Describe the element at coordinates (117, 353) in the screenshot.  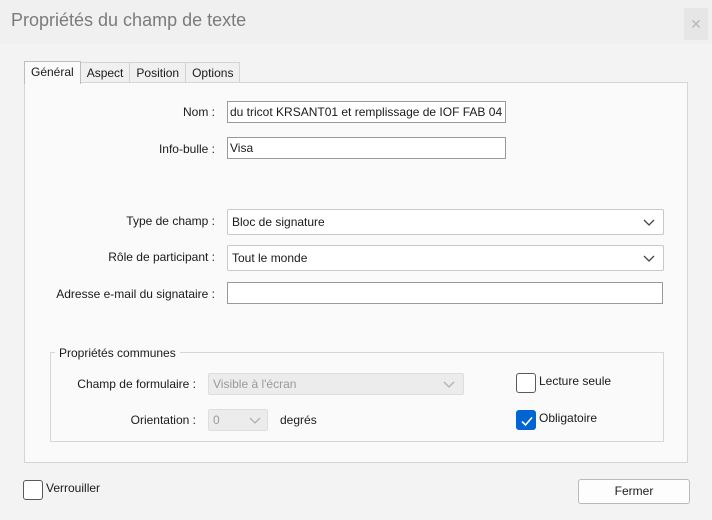
I see `common-properties-title: Propriétés communes` at that location.